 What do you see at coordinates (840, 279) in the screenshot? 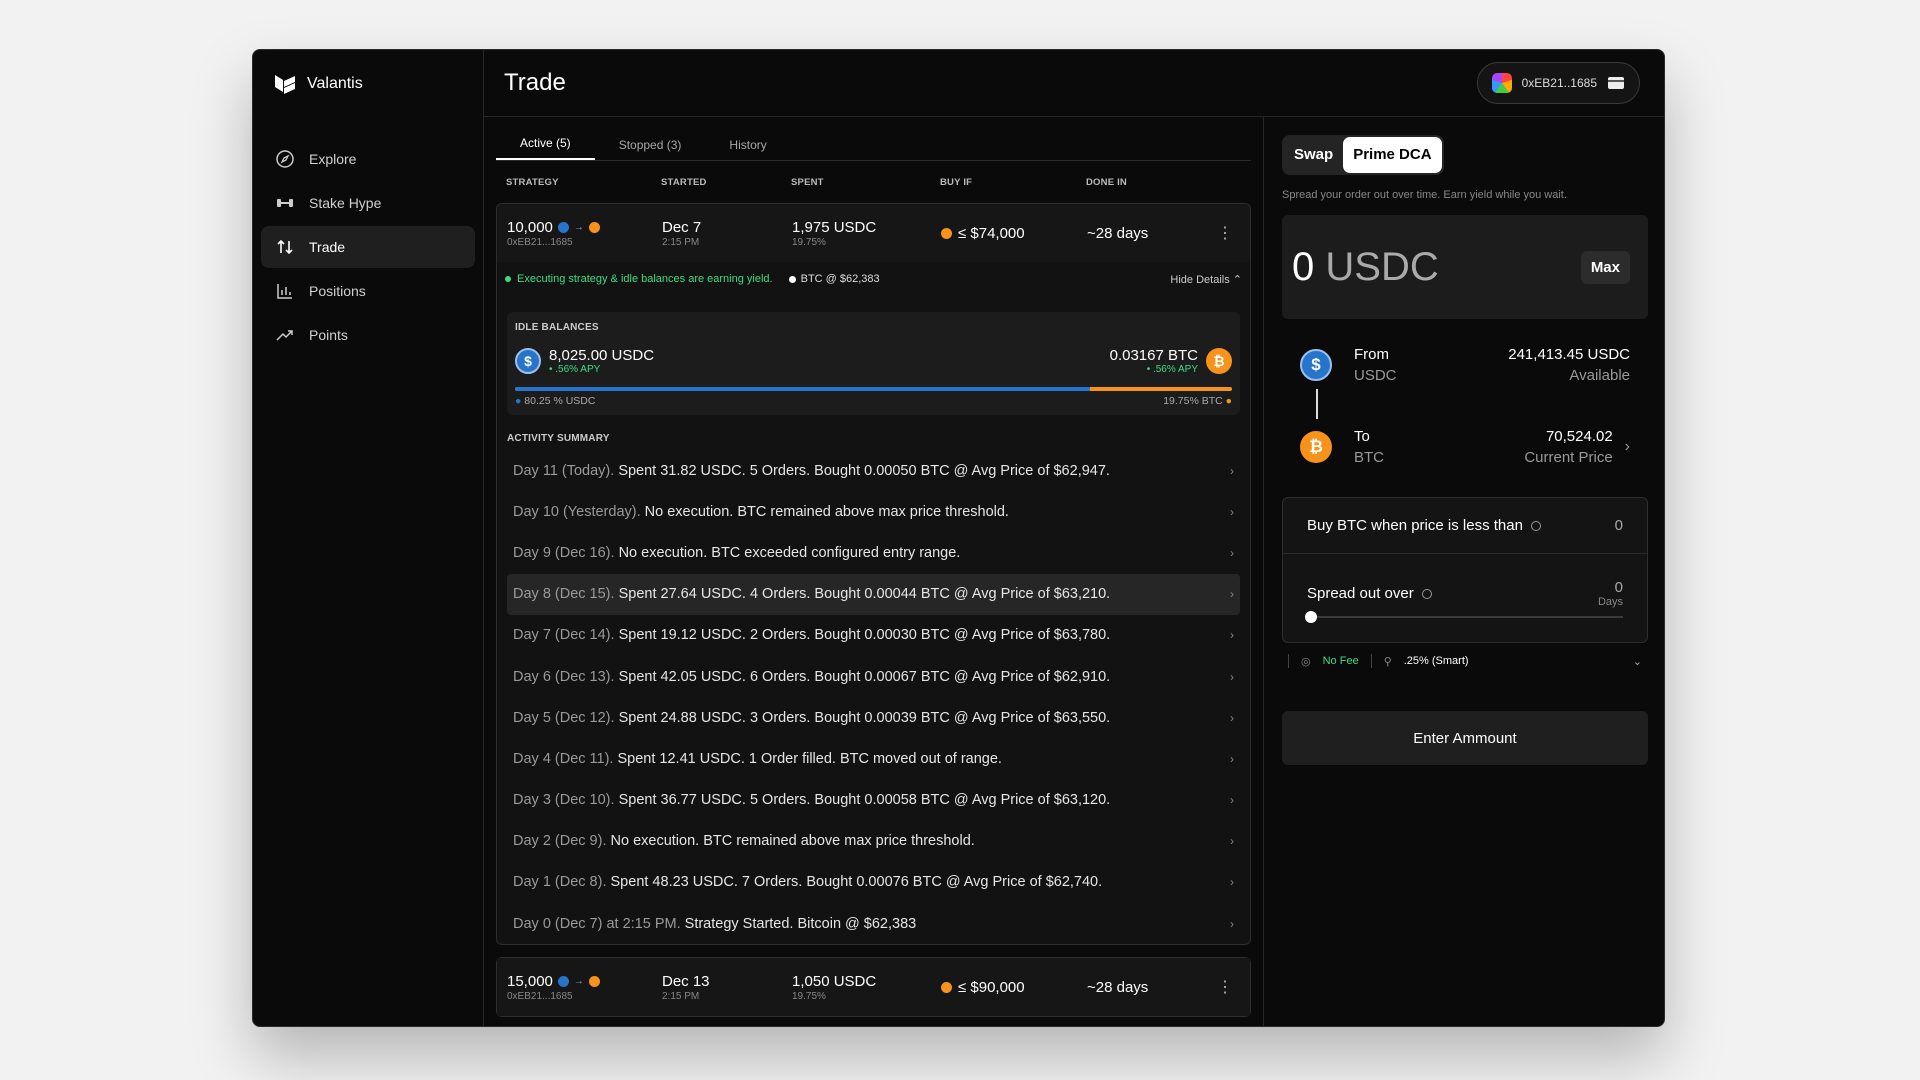
I see `btc-price: BTC @ $62,383` at bounding box center [840, 279].